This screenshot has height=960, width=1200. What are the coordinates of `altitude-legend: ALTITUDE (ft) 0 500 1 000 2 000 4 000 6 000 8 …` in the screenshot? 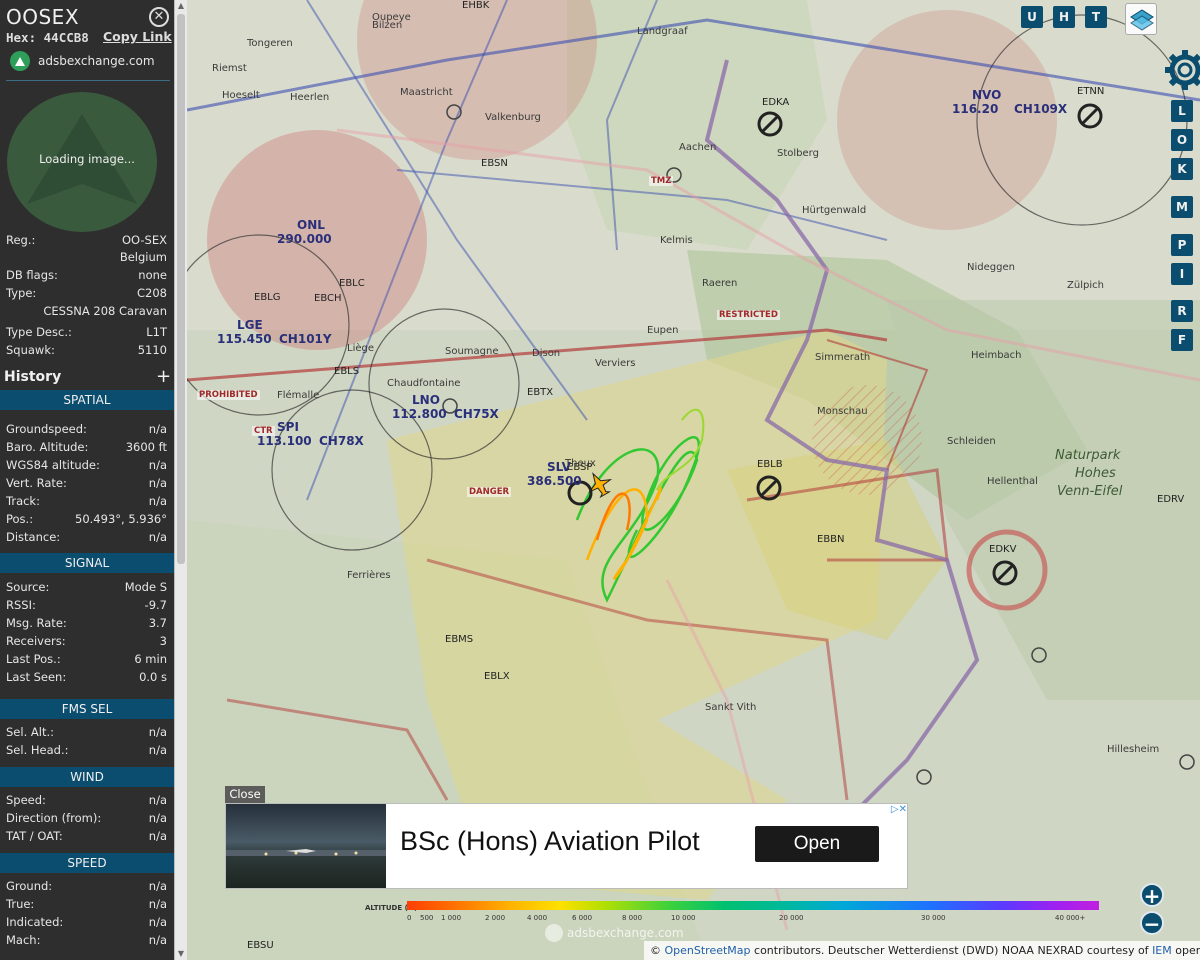 It's located at (743, 913).